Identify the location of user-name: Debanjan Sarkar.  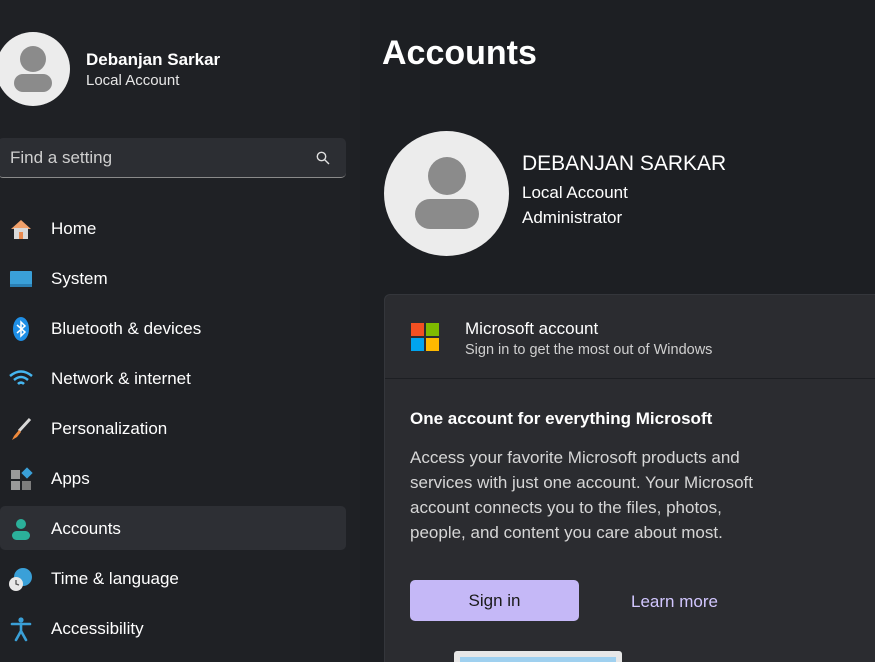
(153, 59).